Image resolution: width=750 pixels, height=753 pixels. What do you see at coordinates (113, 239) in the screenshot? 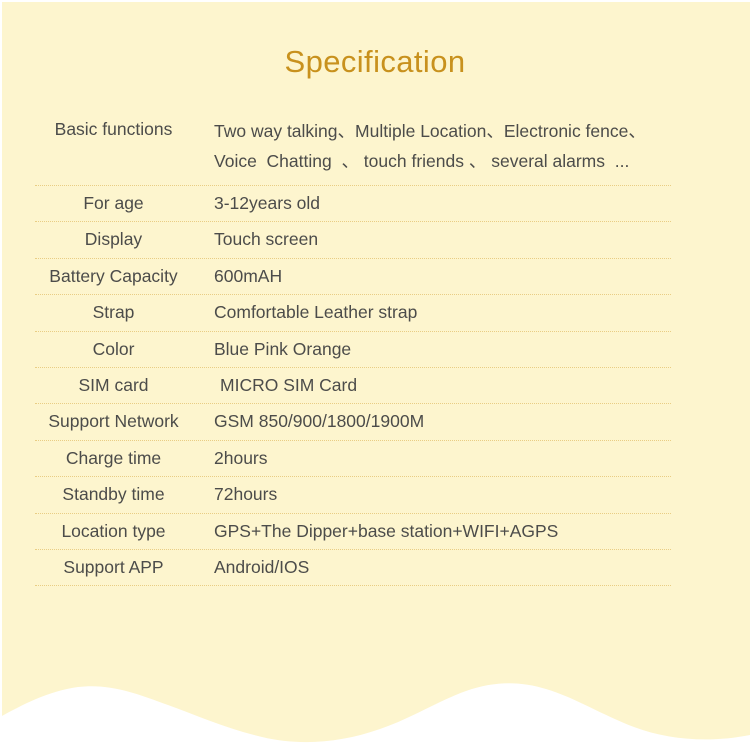
I see `spec-row-label: Display` at bounding box center [113, 239].